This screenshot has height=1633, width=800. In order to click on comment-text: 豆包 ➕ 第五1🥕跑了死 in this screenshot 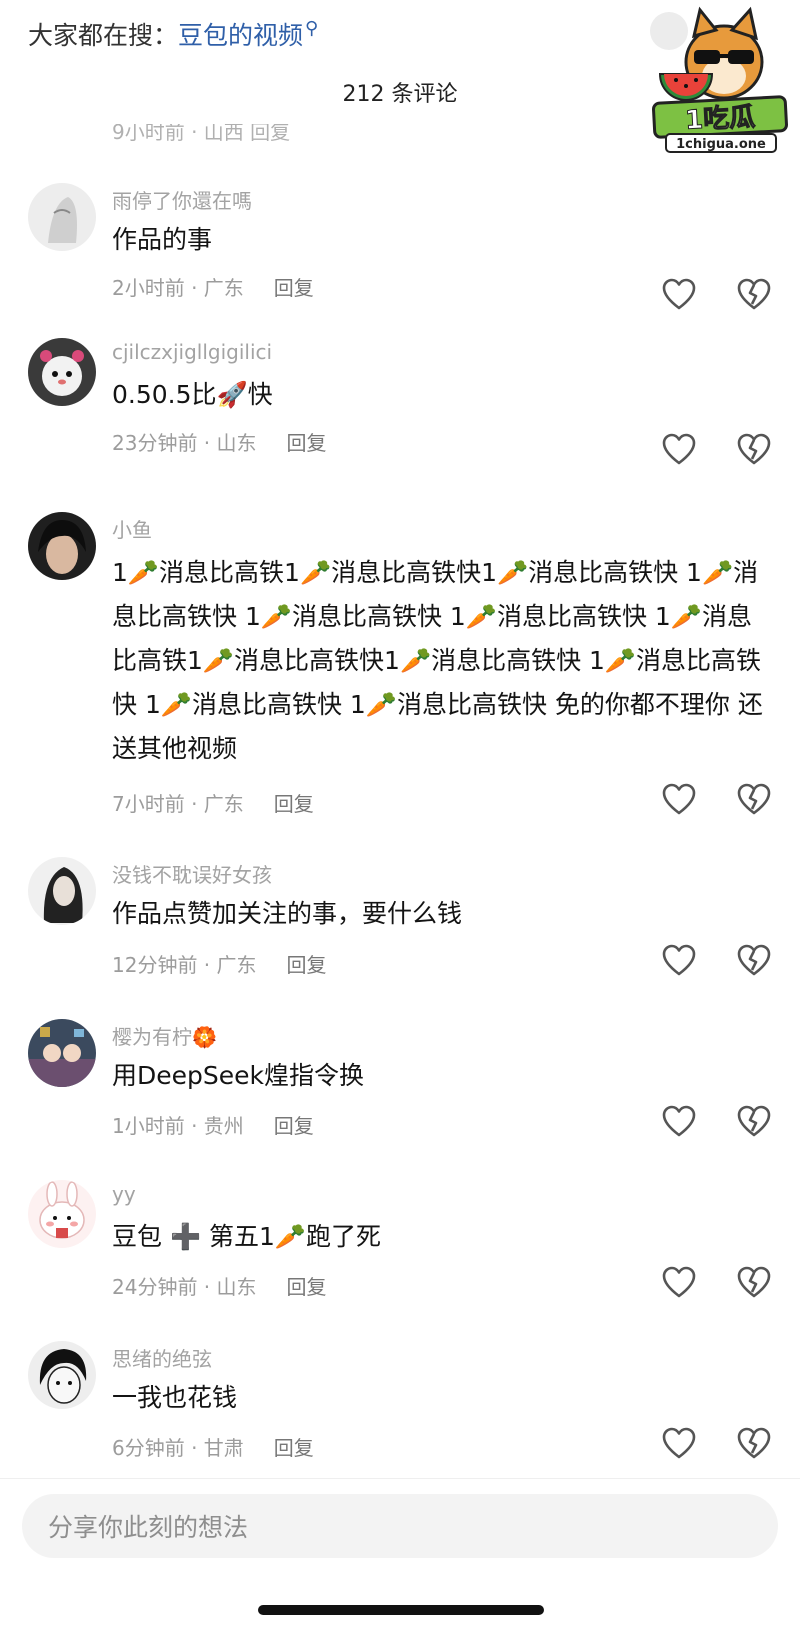, I will do `click(247, 1236)`.